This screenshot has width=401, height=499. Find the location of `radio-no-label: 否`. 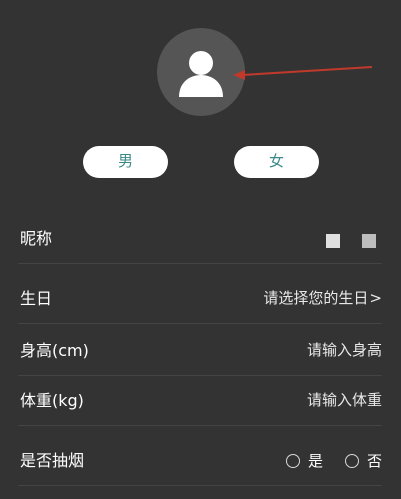

radio-no-label: 否 is located at coordinates (374, 461).